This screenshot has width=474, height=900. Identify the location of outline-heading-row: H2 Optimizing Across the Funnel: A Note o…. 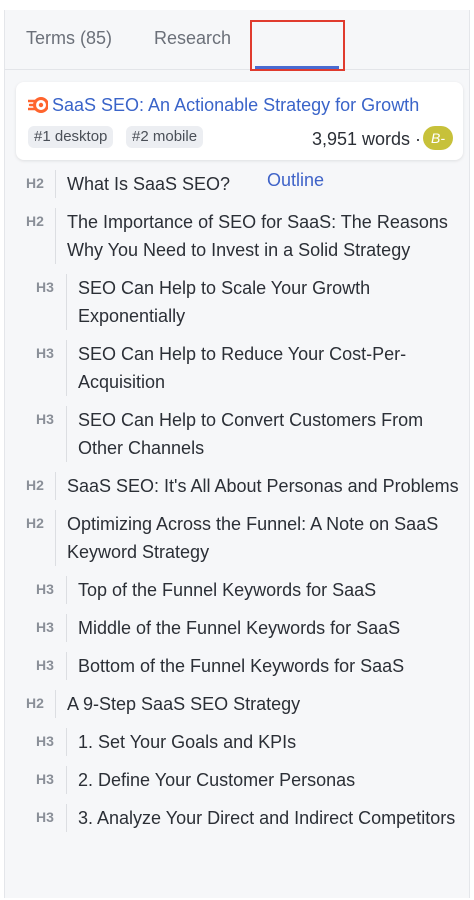
(237, 538).